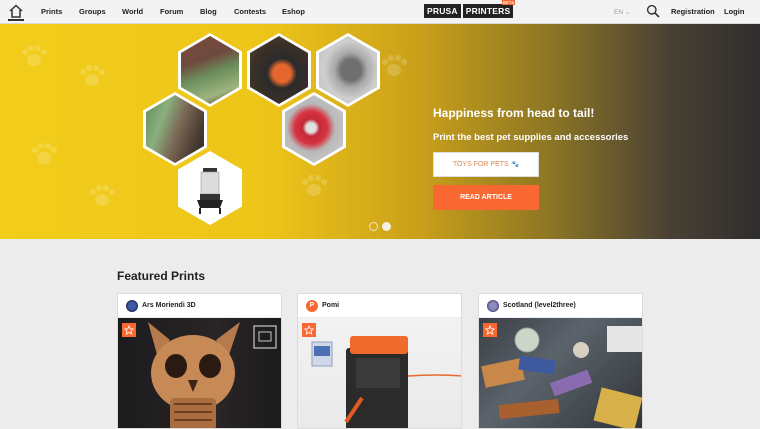  What do you see at coordinates (51, 11) in the screenshot?
I see `nav-link-prints: Prints` at bounding box center [51, 11].